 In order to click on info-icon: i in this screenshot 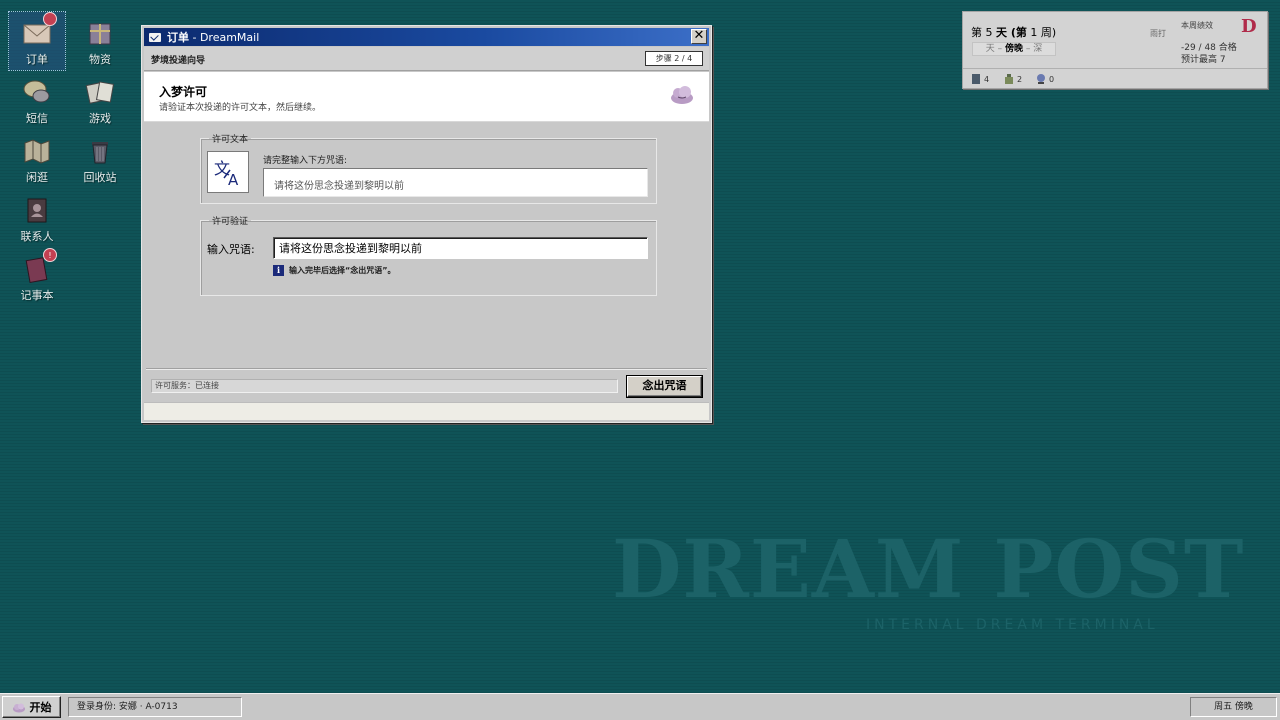, I will do `click(278, 270)`.